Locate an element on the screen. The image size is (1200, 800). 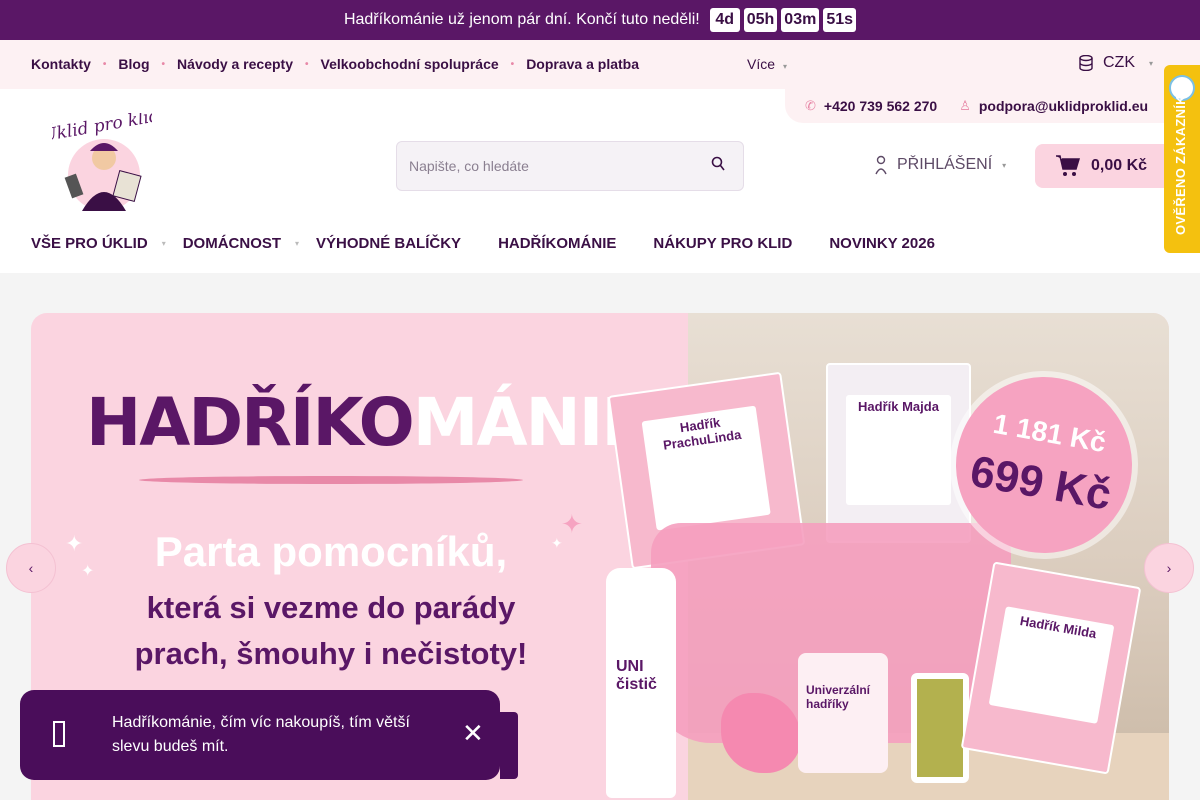
countdown: 4d 05h 03m 51s is located at coordinates (783, 20).